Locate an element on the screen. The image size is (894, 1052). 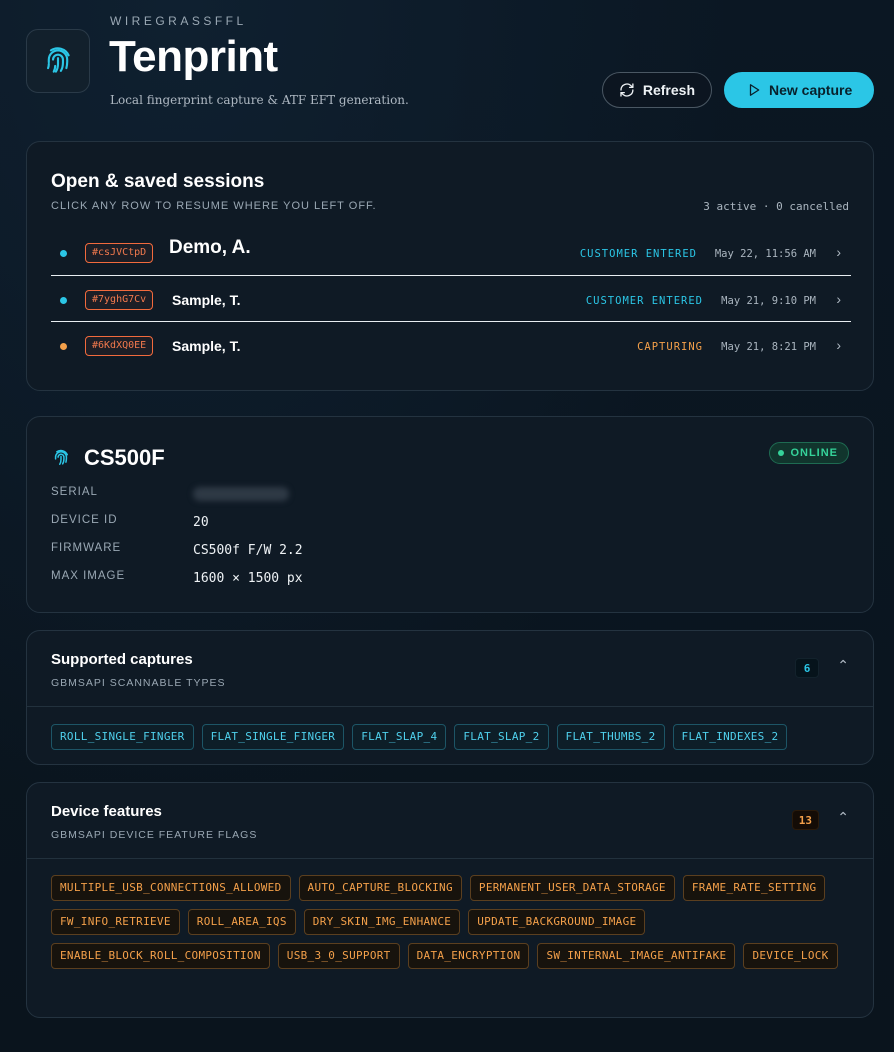
capture-chip: FLAT_THUMBS_2 is located at coordinates (610, 737).